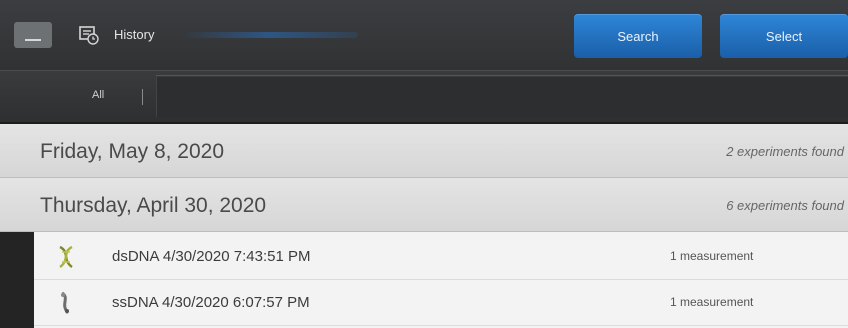 The image size is (848, 328). I want to click on history-icon, so click(89, 35).